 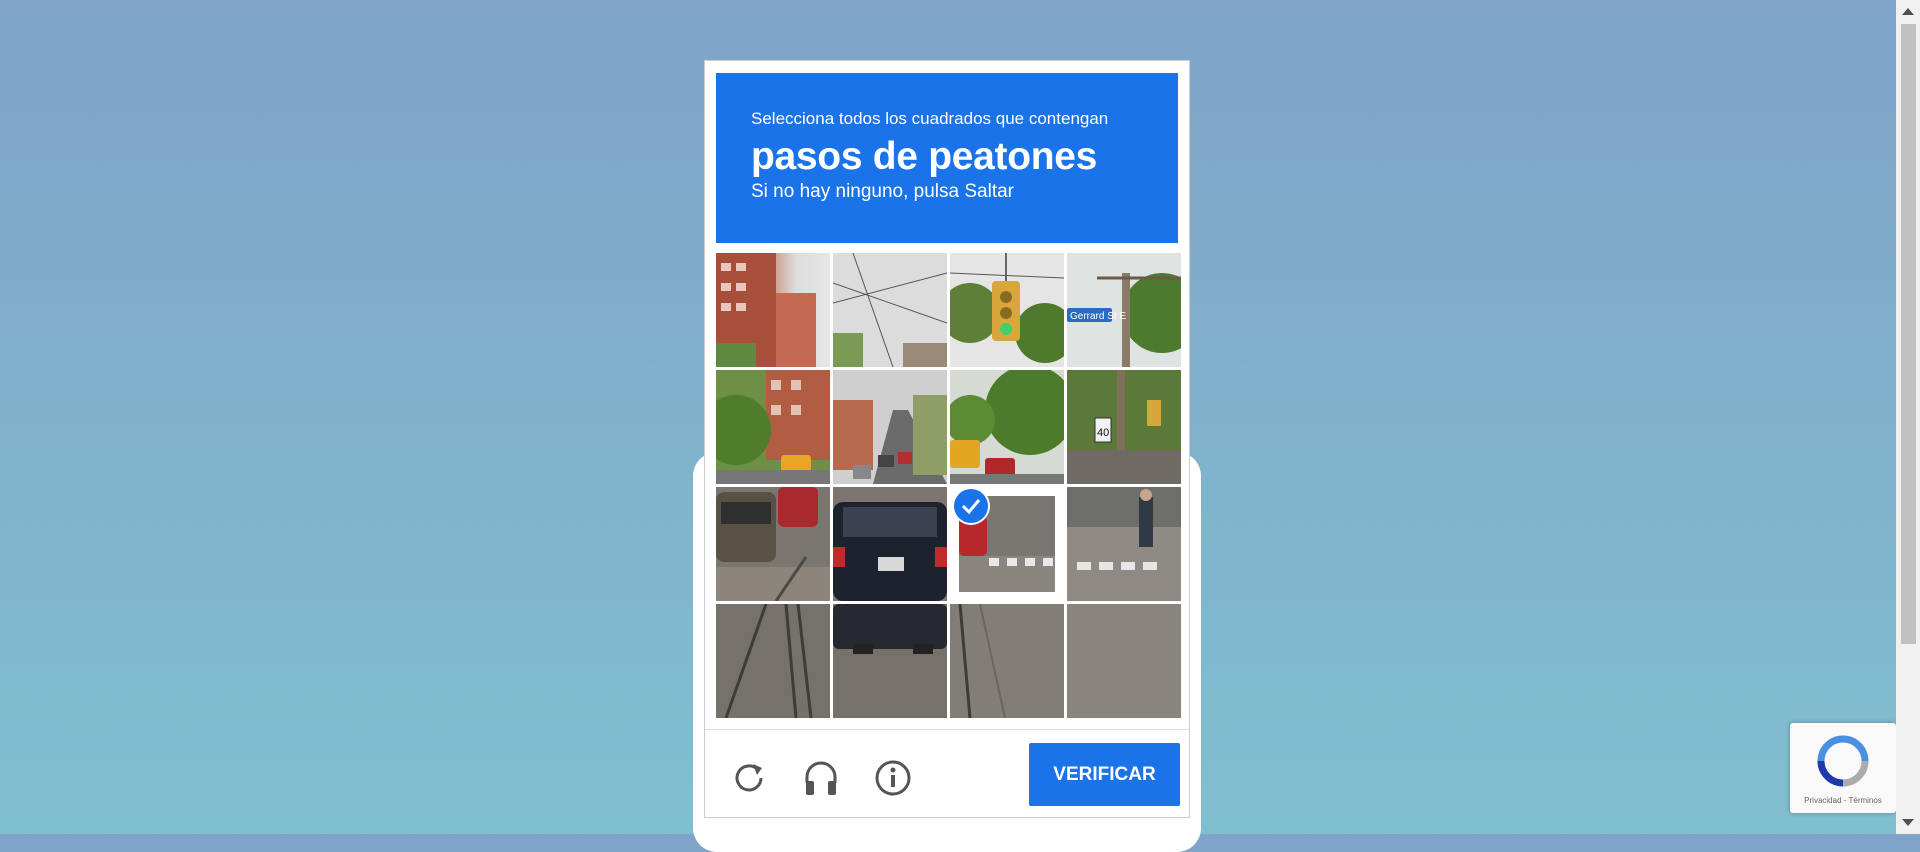 What do you see at coordinates (1843, 800) in the screenshot?
I see `badge-privacy-terms: Privacidad - Términos` at bounding box center [1843, 800].